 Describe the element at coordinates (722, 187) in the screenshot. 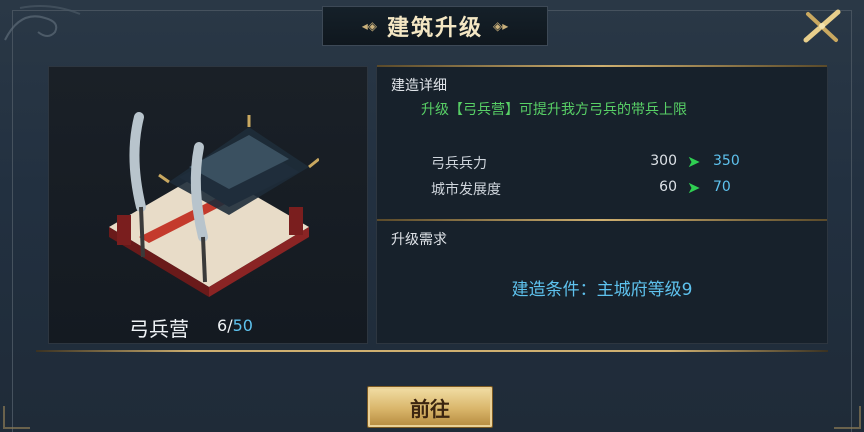

I see `stat-new-value: 70` at that location.